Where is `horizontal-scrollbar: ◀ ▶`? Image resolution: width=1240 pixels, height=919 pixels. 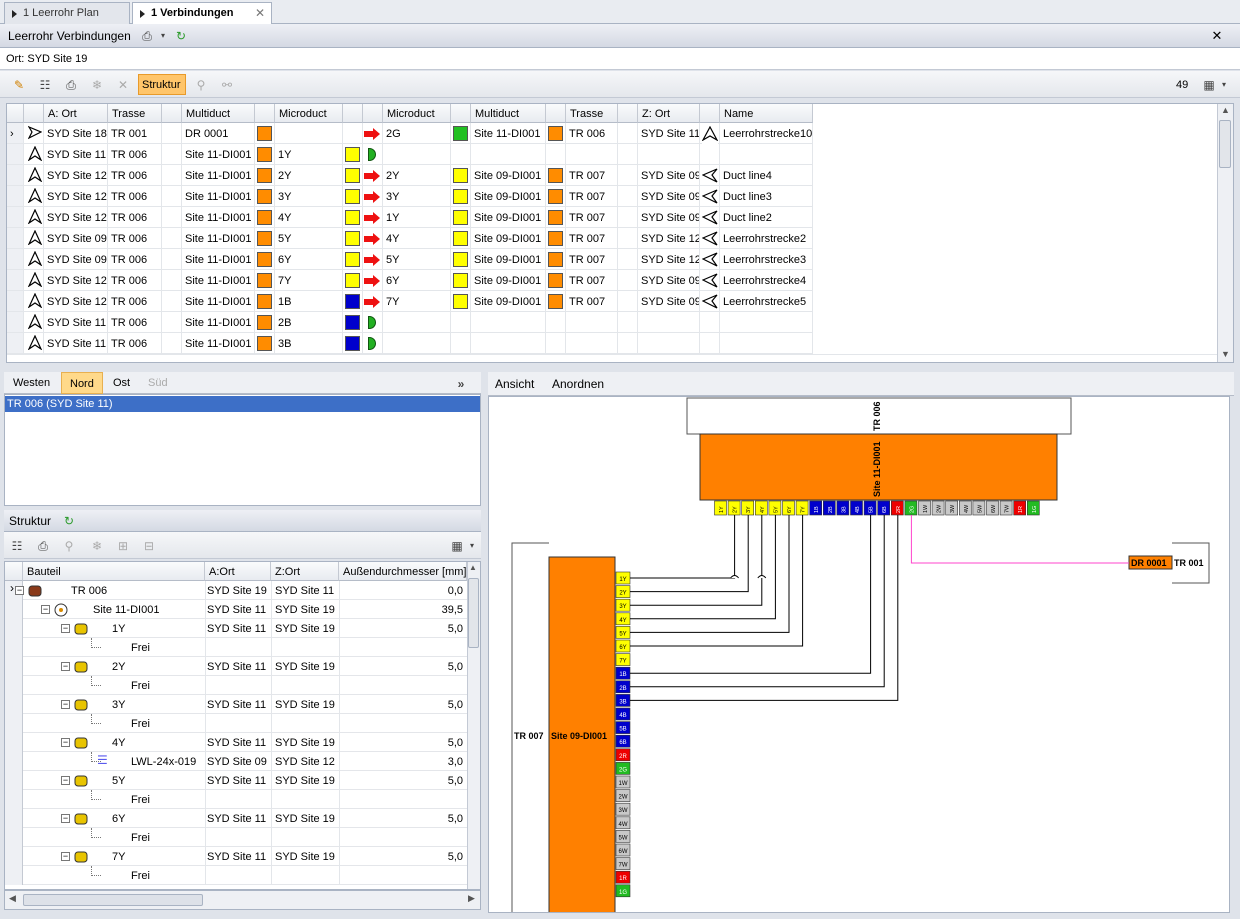
horizontal-scrollbar: ◀ ▶ is located at coordinates (242, 900).